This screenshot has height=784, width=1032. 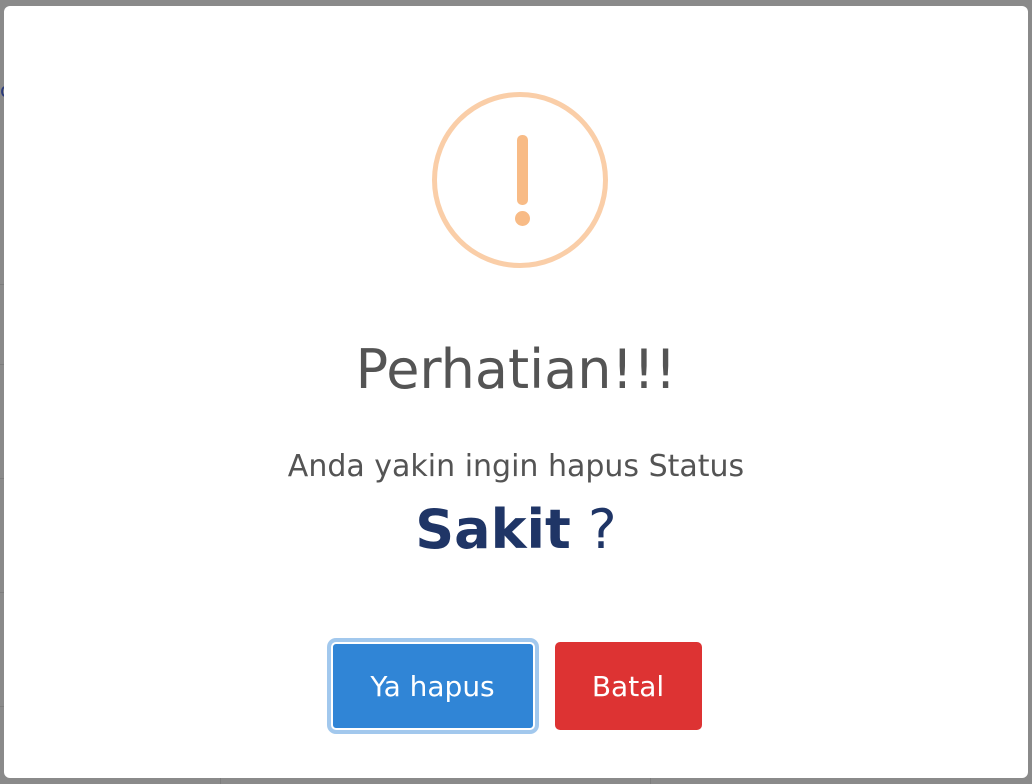 I want to click on dialog-title: Perhatian!!!, so click(x=516, y=369).